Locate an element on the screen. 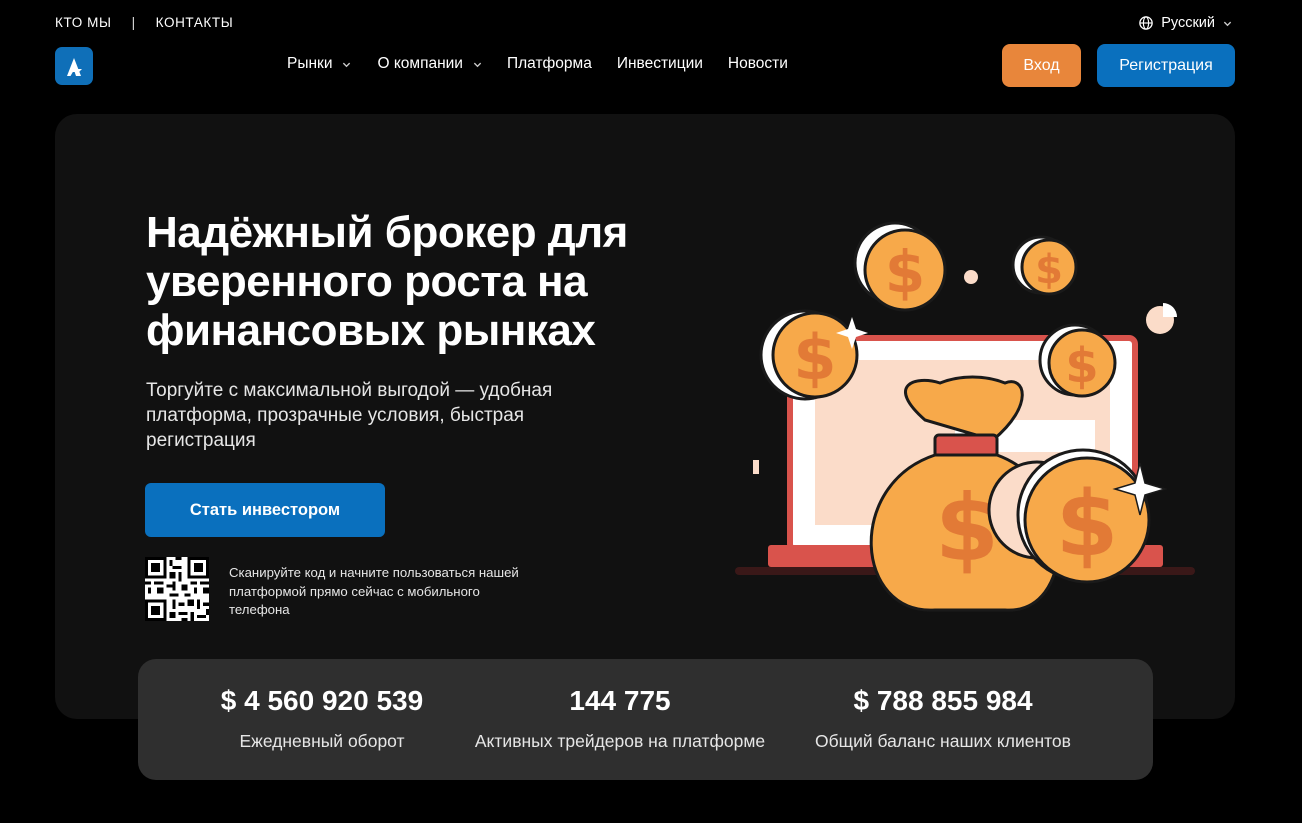  nav-investments: Инвестиции is located at coordinates (660, 64).